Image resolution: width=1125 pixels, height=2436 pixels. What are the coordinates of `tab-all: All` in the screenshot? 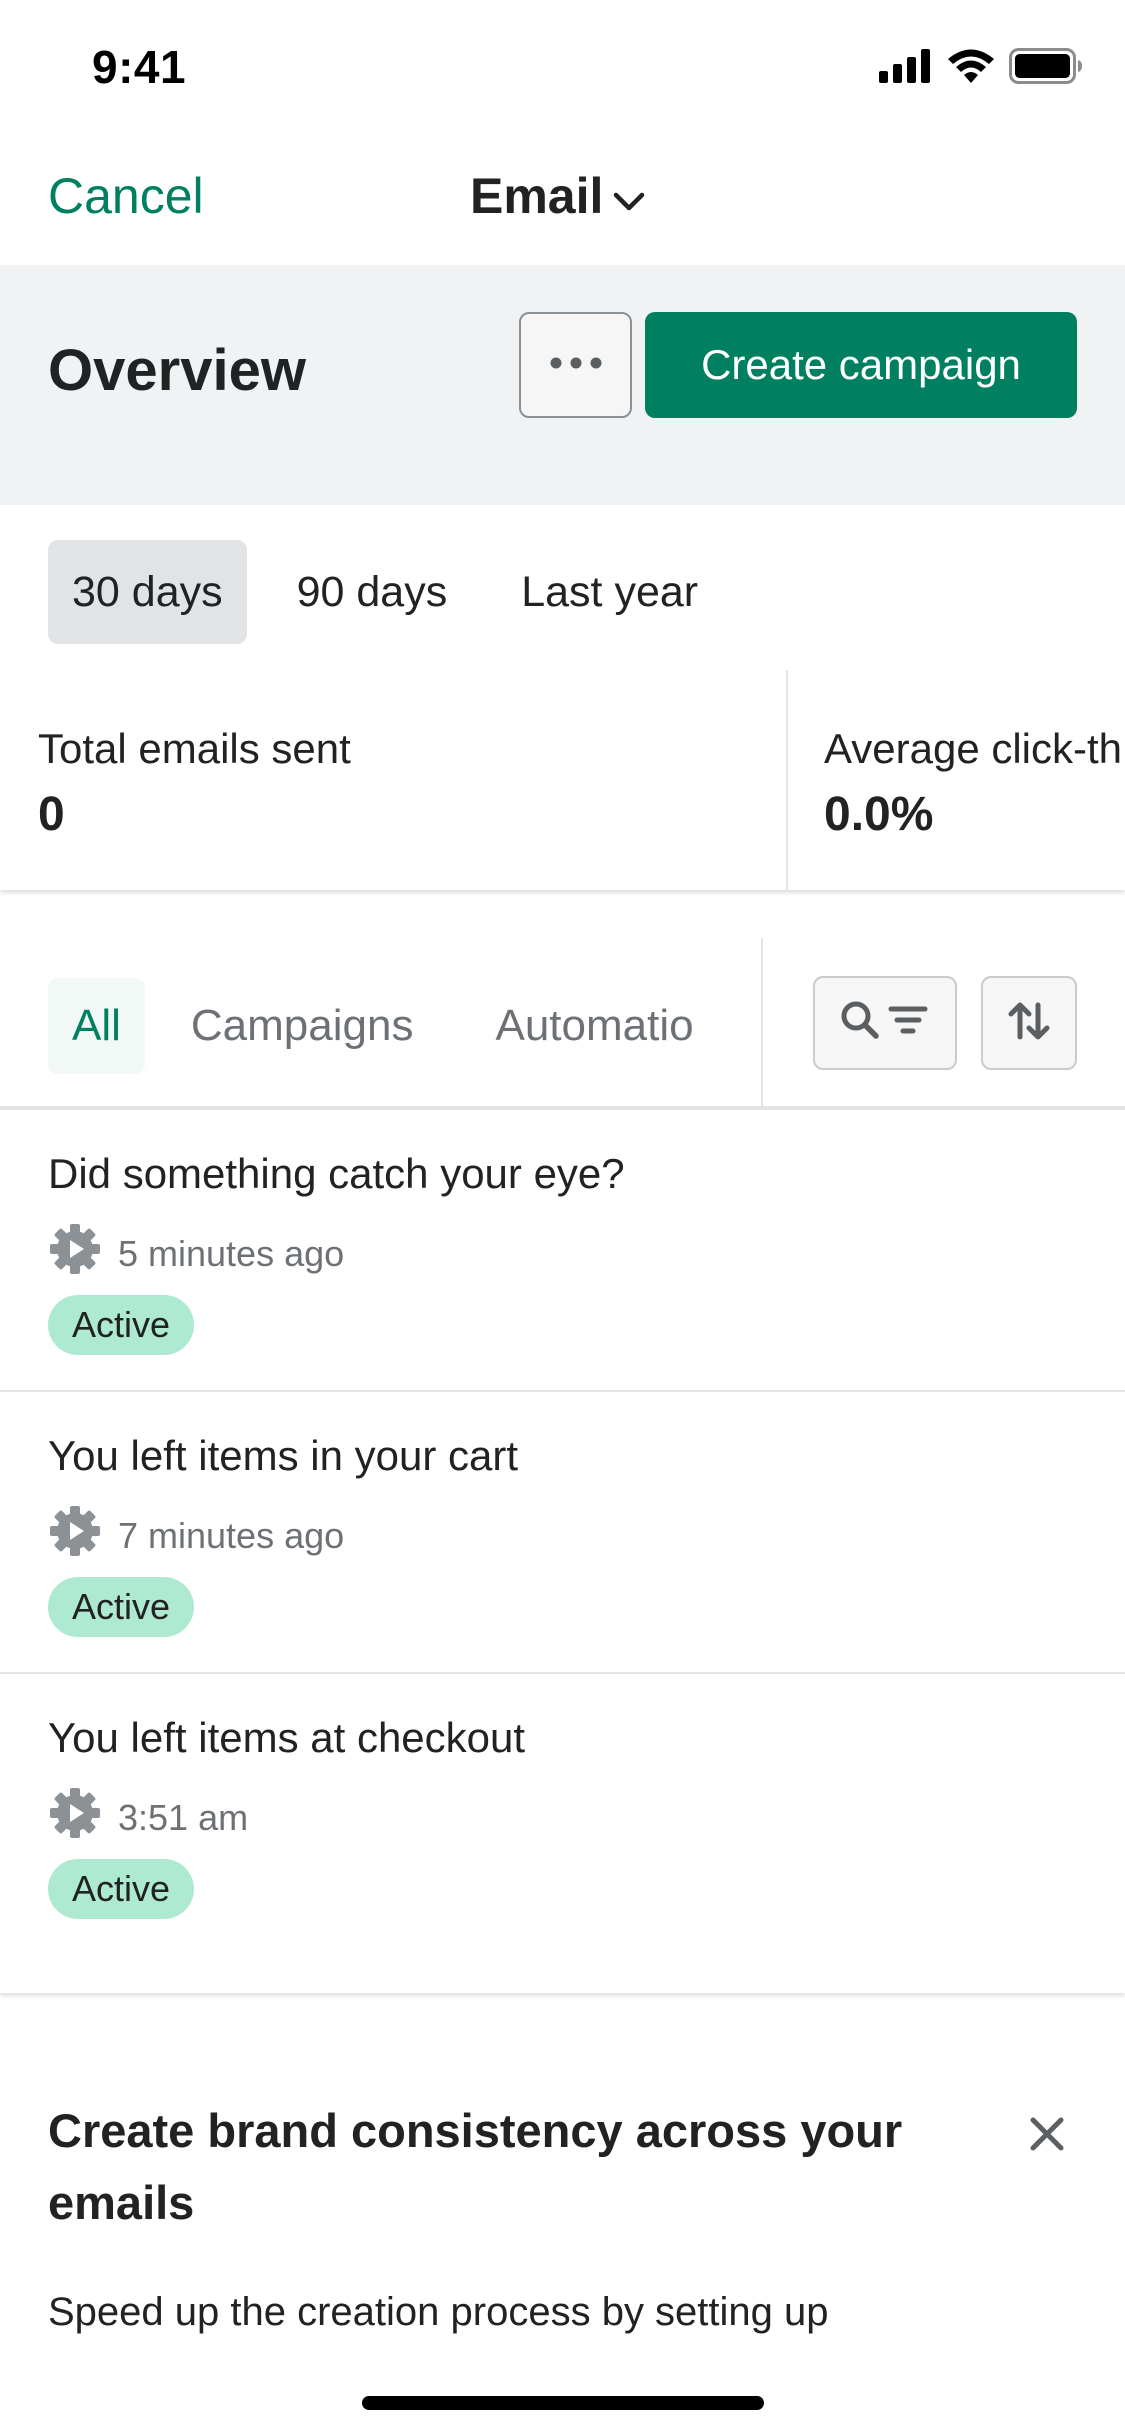 It's located at (96, 1026).